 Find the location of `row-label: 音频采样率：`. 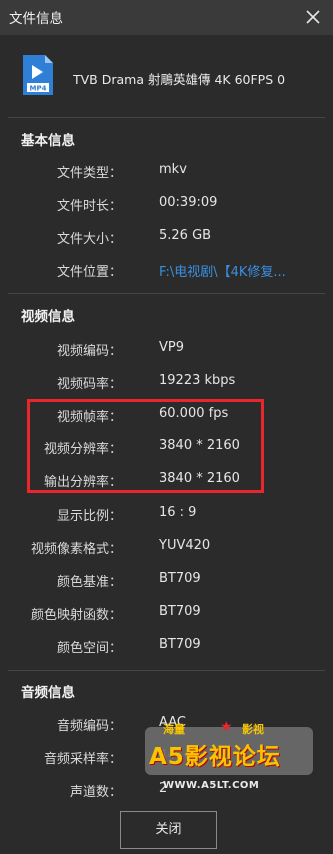

row-label: 音频采样率： is located at coordinates (82, 759).